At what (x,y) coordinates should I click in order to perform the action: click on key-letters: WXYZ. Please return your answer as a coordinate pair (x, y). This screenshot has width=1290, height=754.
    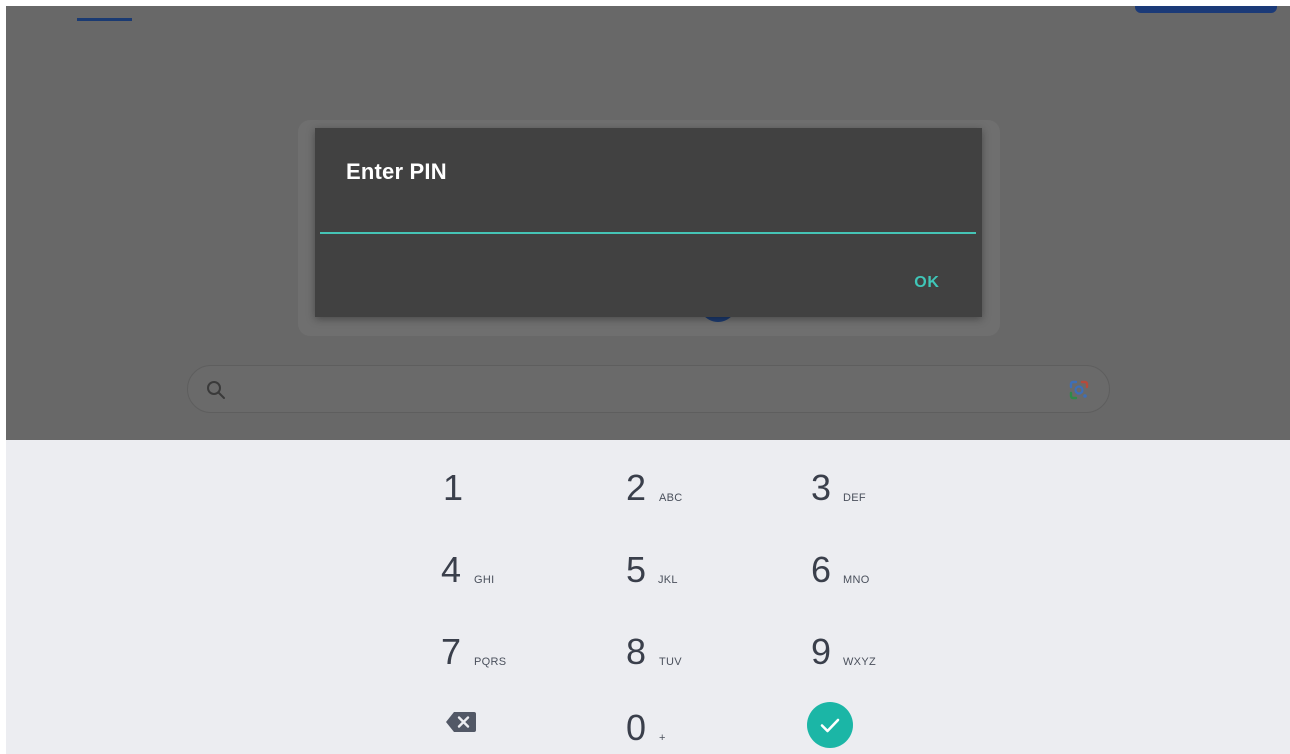
    Looking at the image, I should click on (859, 662).